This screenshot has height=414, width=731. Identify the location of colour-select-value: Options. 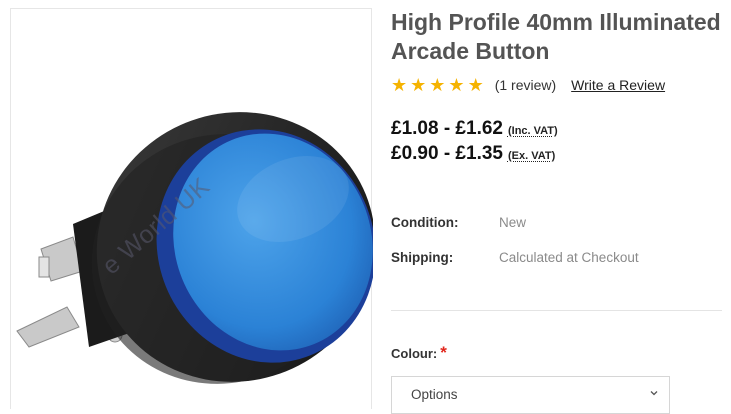
(434, 394).